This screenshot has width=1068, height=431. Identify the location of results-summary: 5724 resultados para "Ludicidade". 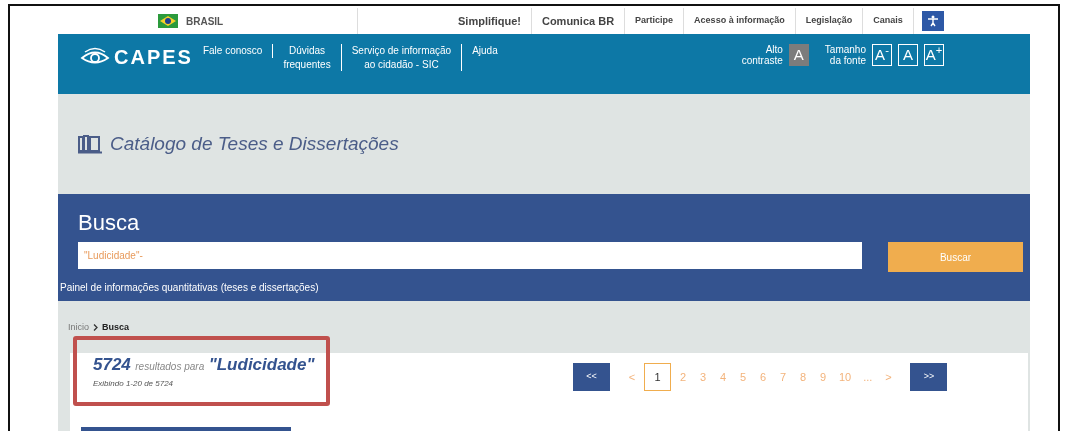
(204, 365).